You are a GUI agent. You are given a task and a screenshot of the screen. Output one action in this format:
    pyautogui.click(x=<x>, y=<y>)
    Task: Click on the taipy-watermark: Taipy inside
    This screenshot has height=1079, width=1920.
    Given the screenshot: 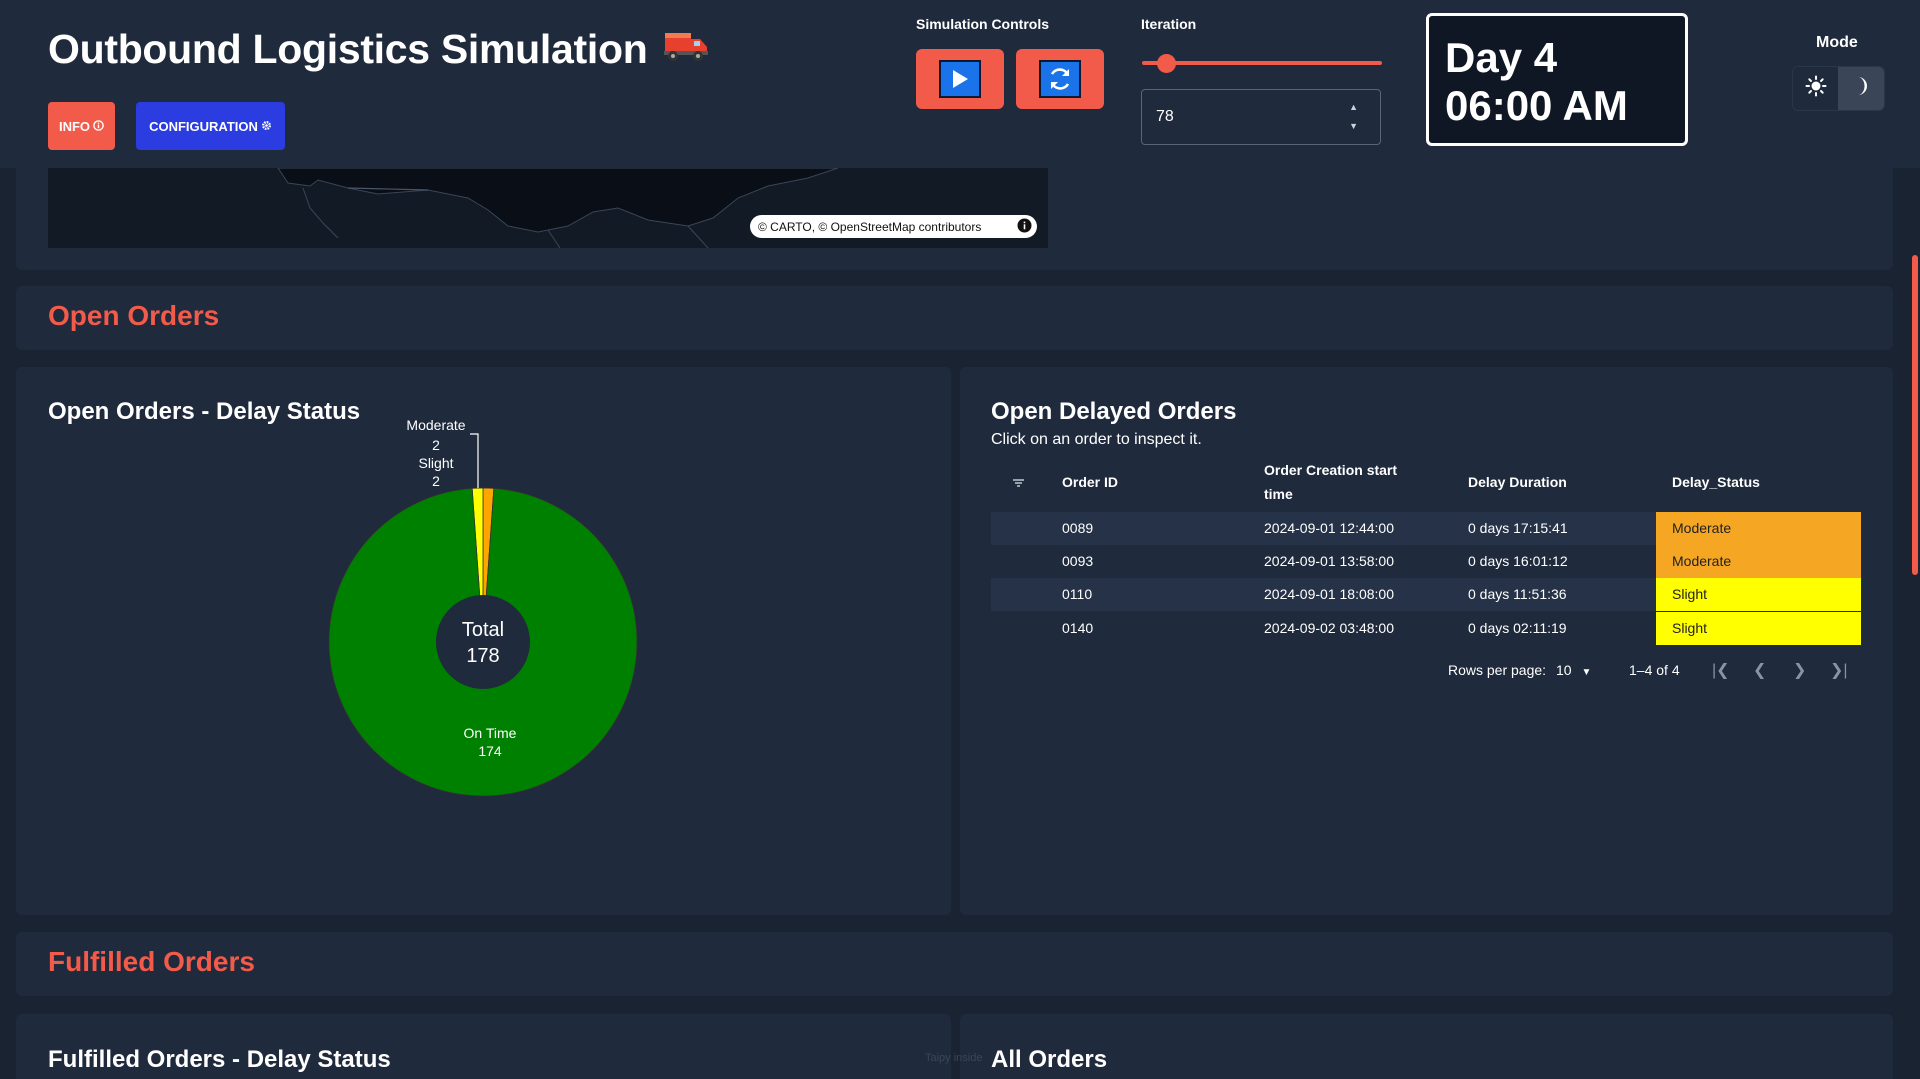 What is the action you would take?
    pyautogui.click(x=954, y=1058)
    